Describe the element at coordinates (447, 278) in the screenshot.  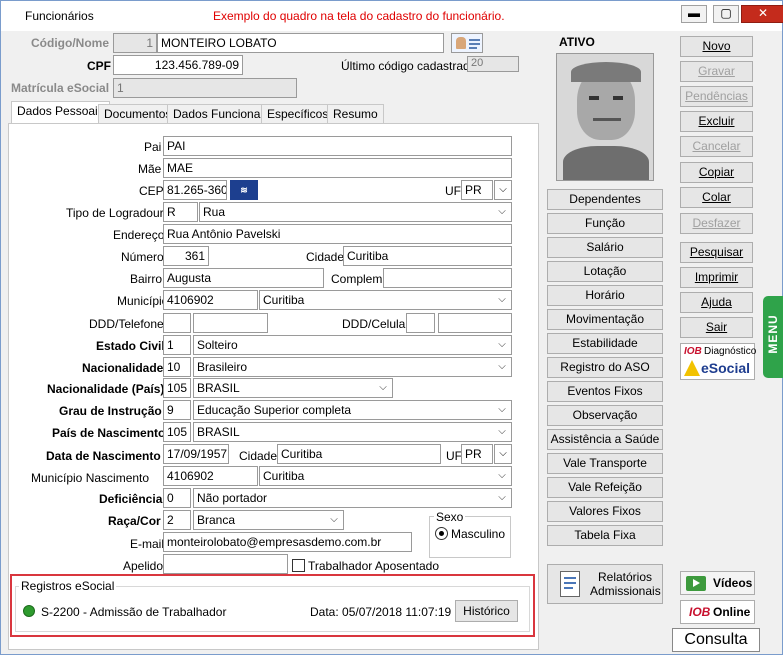
I see `complemento-field` at that location.